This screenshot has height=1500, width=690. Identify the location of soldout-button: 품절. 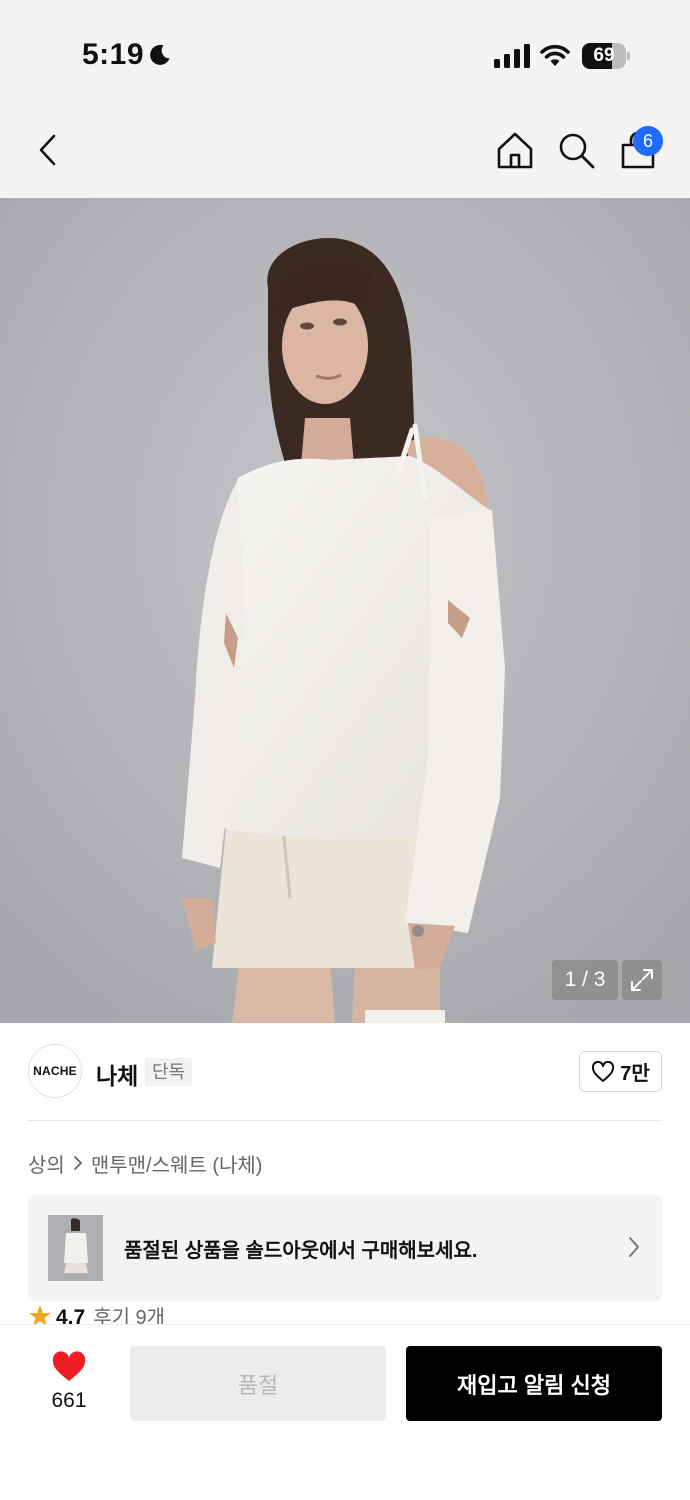
(258, 1383).